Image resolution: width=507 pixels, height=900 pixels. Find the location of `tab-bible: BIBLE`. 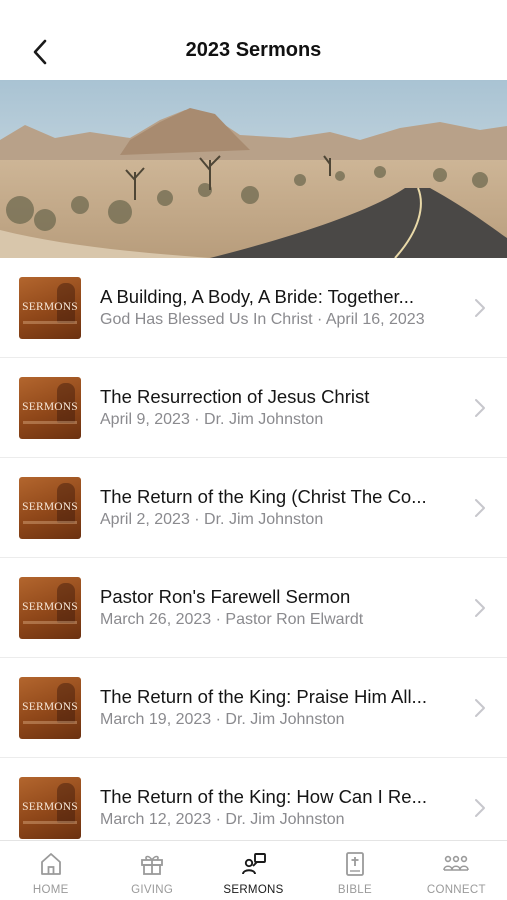

tab-bible: BIBLE is located at coordinates (354, 870).